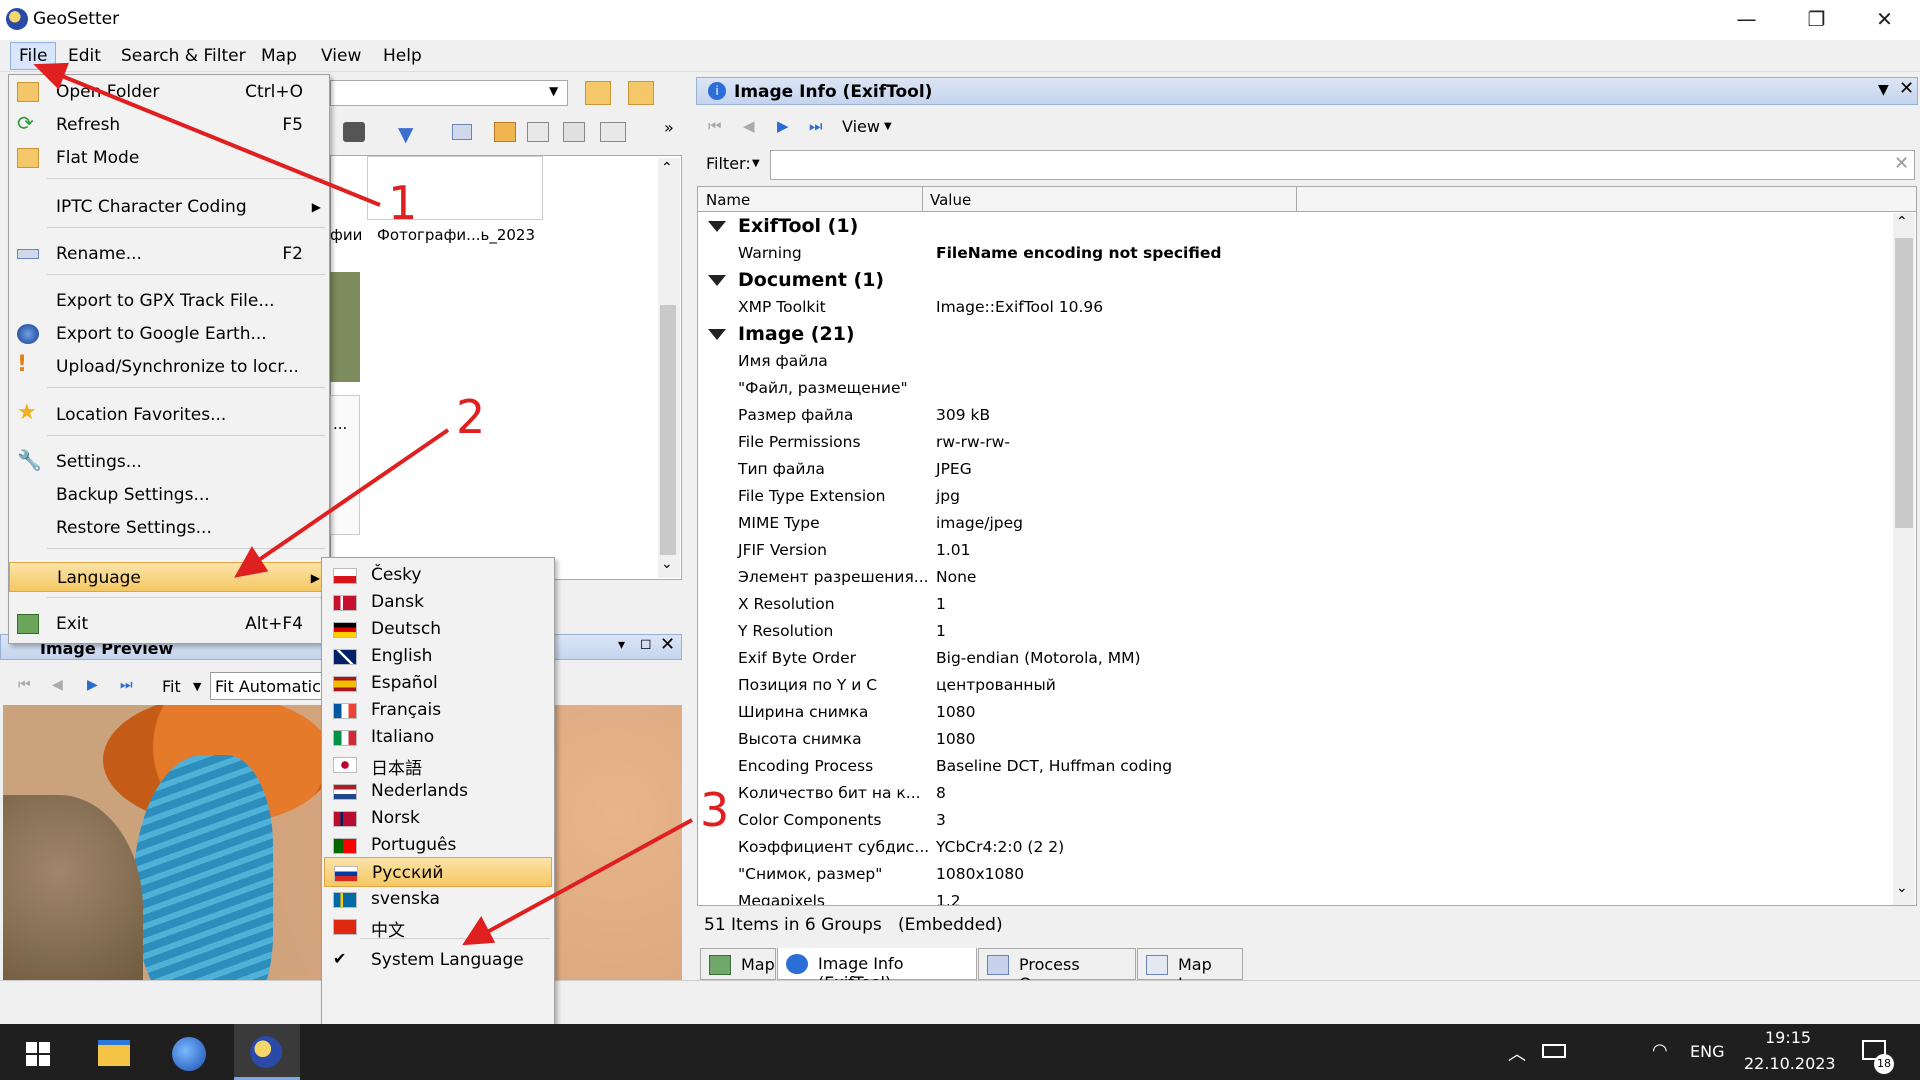 The width and height of the screenshot is (1920, 1080). I want to click on annotation-label-1: 1, so click(403, 203).